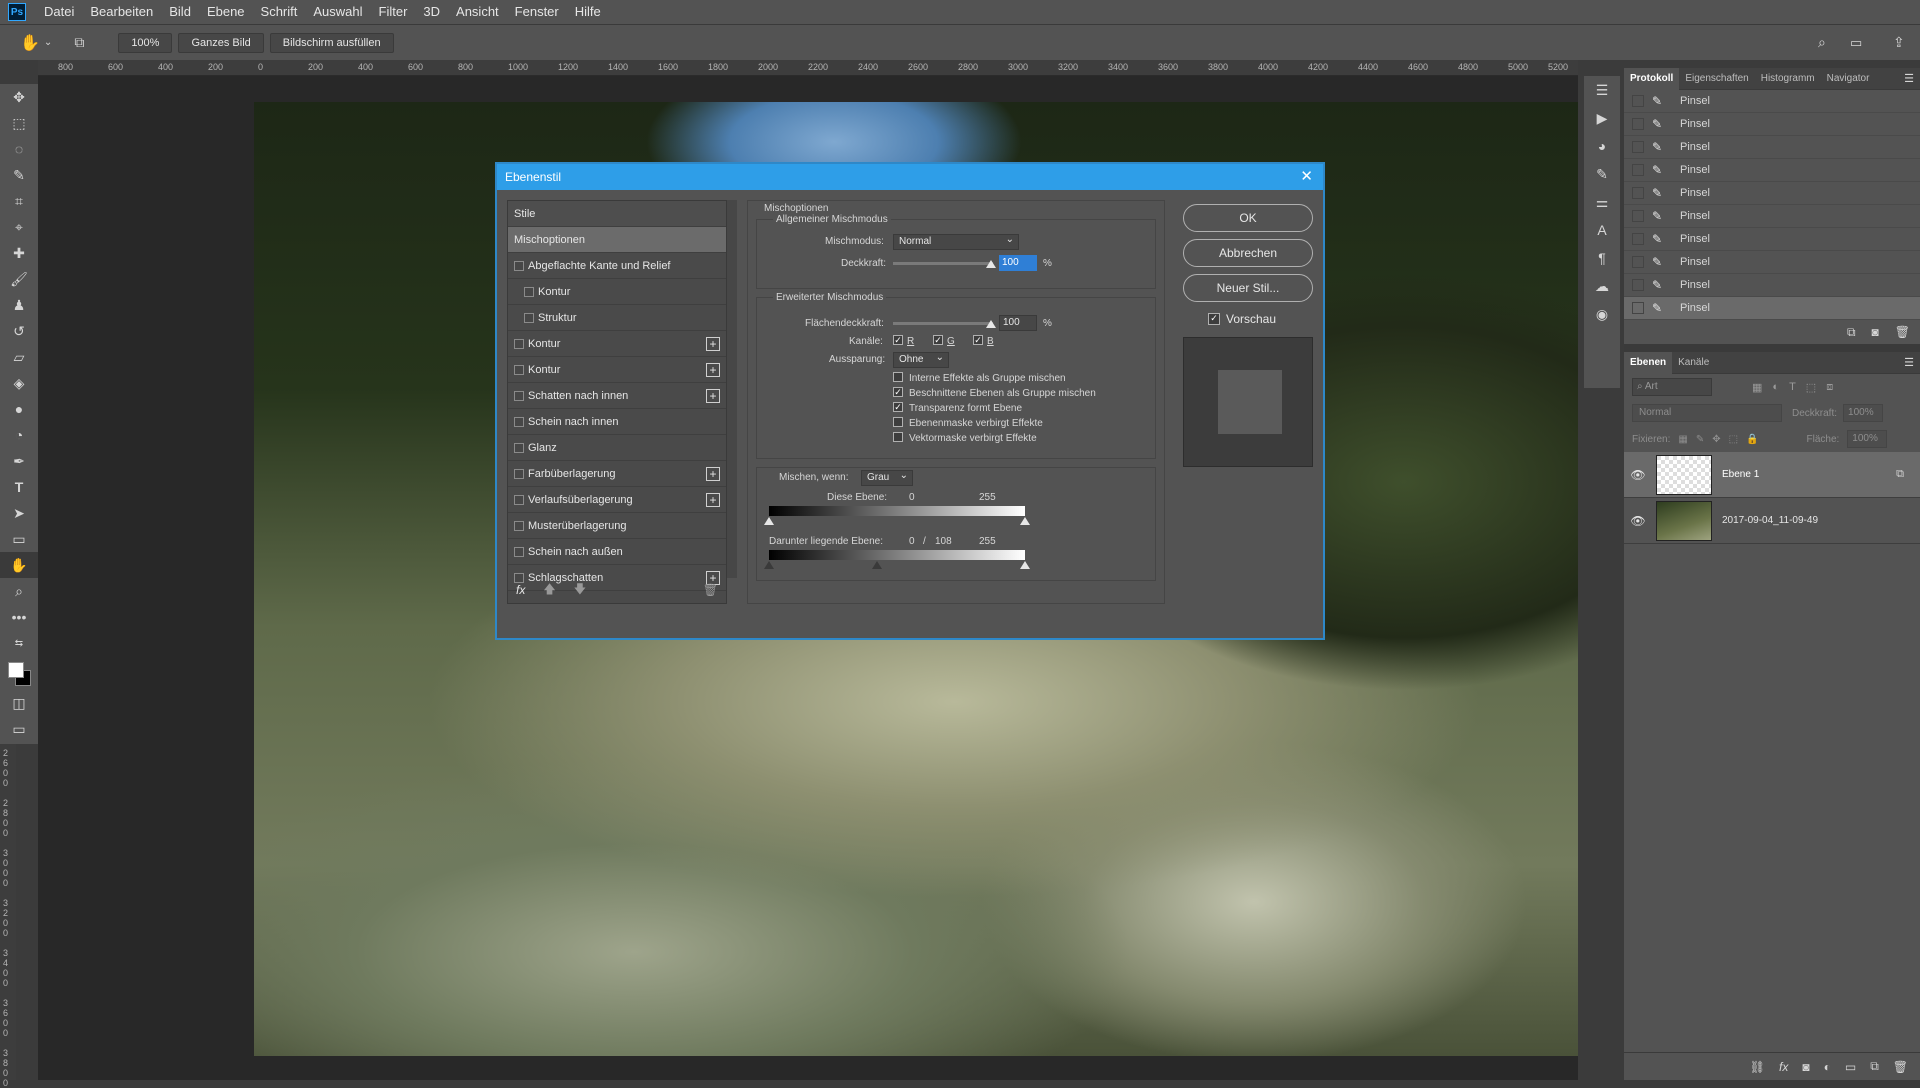 The width and height of the screenshot is (1920, 1088). I want to click on marquee-tool-icon: ⬚, so click(19, 123).